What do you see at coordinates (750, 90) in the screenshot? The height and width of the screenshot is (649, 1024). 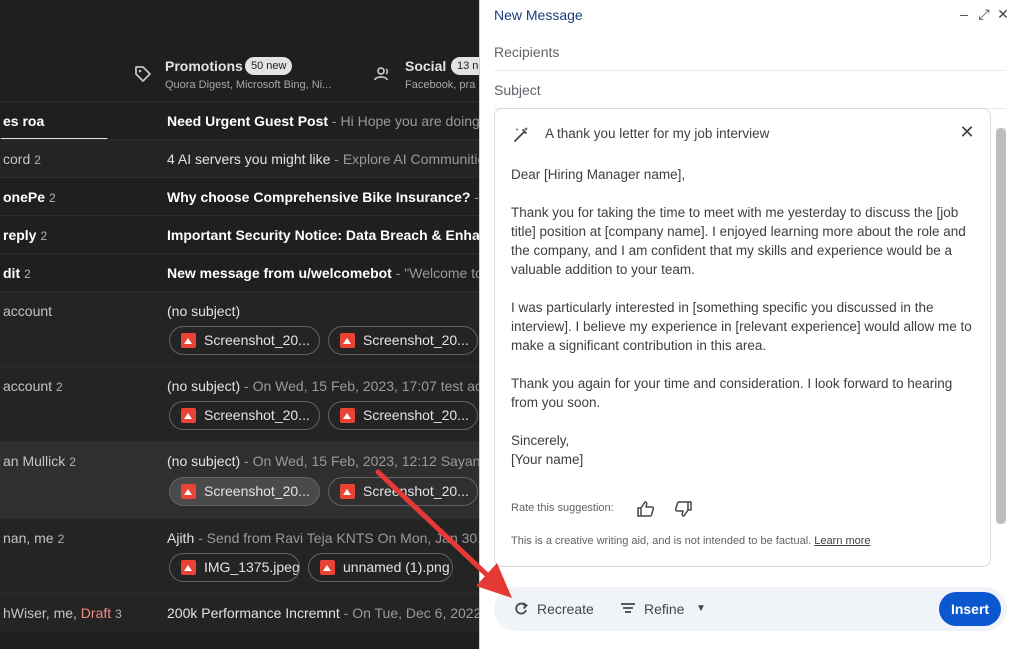 I see `subject-field: Subject` at bounding box center [750, 90].